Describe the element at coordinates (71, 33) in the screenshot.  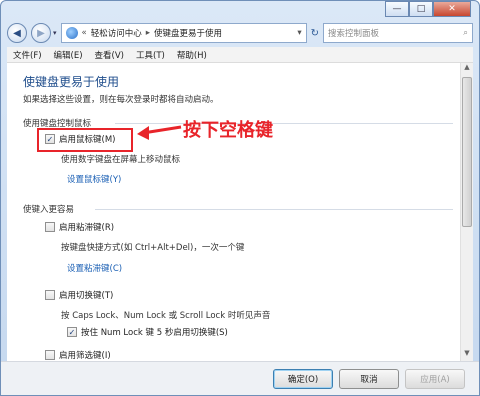
I see `control-panel-icon` at that location.